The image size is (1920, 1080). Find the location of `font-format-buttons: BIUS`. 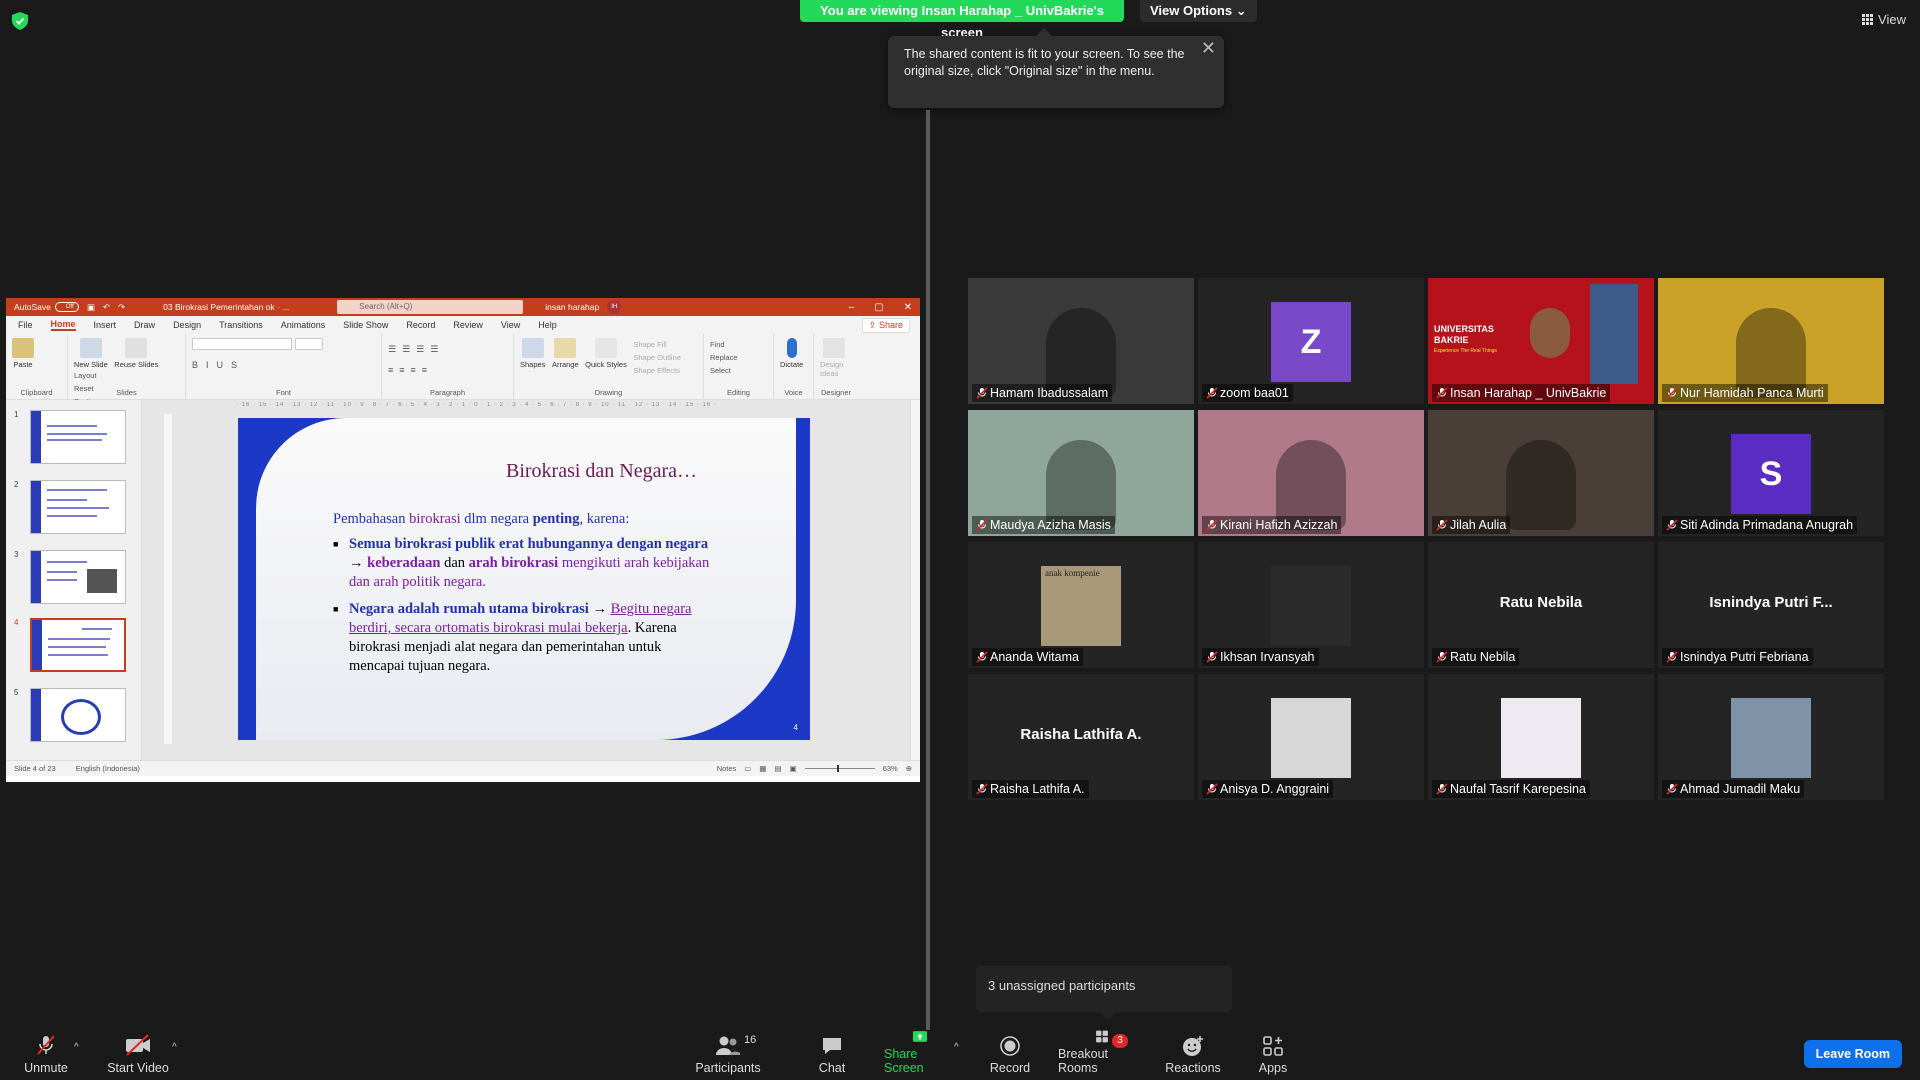

font-format-buttons: BIUS is located at coordinates (283, 365).